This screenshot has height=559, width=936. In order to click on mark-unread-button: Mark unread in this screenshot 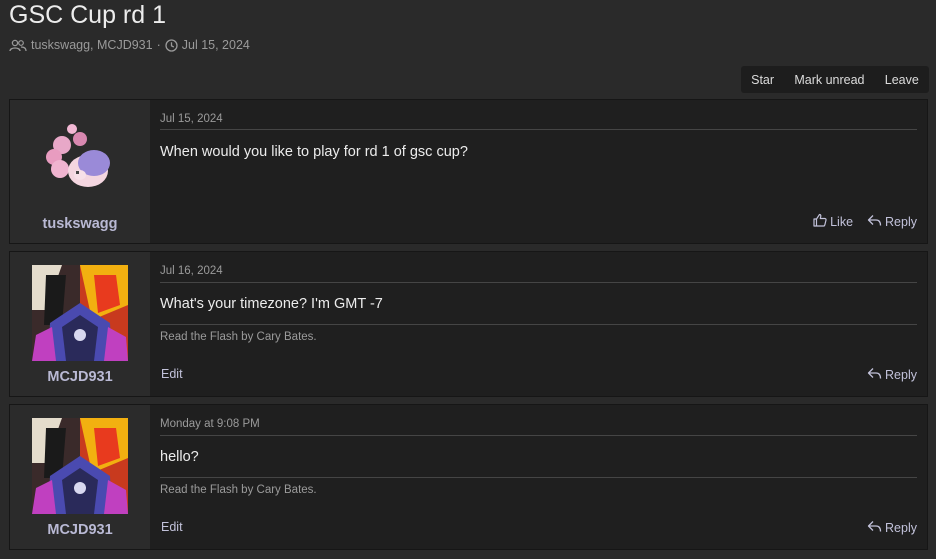, I will do `click(829, 80)`.